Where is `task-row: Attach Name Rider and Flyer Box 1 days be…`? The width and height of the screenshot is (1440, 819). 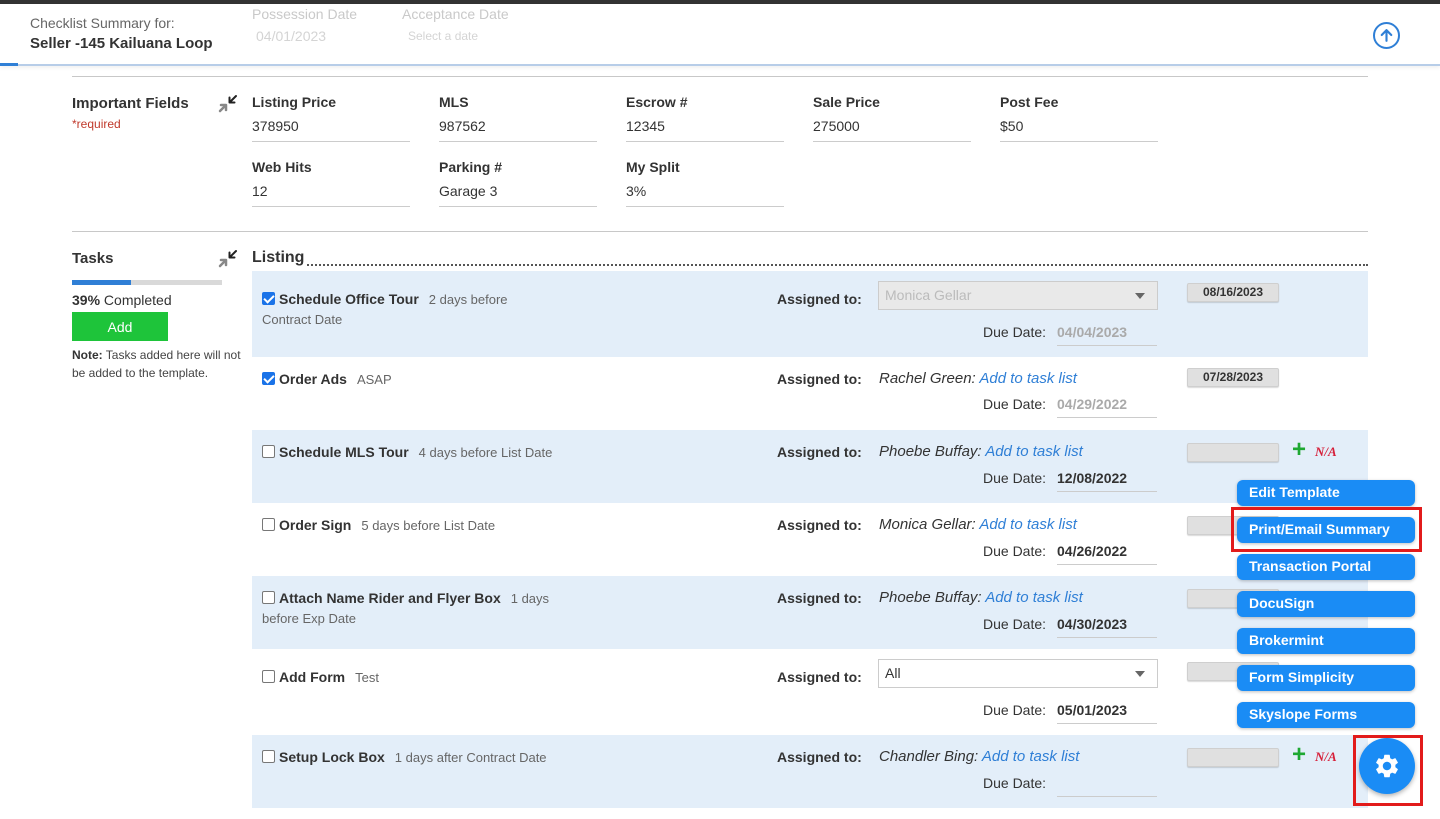
task-row: Attach Name Rider and Flyer Box 1 days be… is located at coordinates (810, 612).